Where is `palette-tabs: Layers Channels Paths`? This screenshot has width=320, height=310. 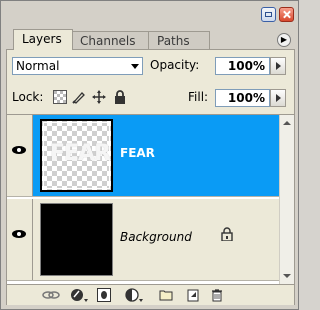 palette-tabs: Layers Channels Paths is located at coordinates (150, 38).